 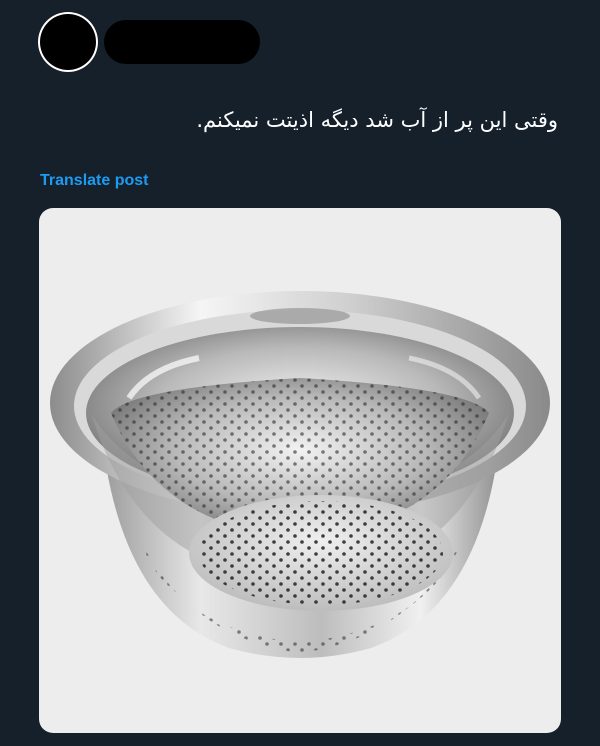 I want to click on post-text: وقتی این پر از آب شد دیگه اذیتت نمیکنم., so click(x=377, y=120).